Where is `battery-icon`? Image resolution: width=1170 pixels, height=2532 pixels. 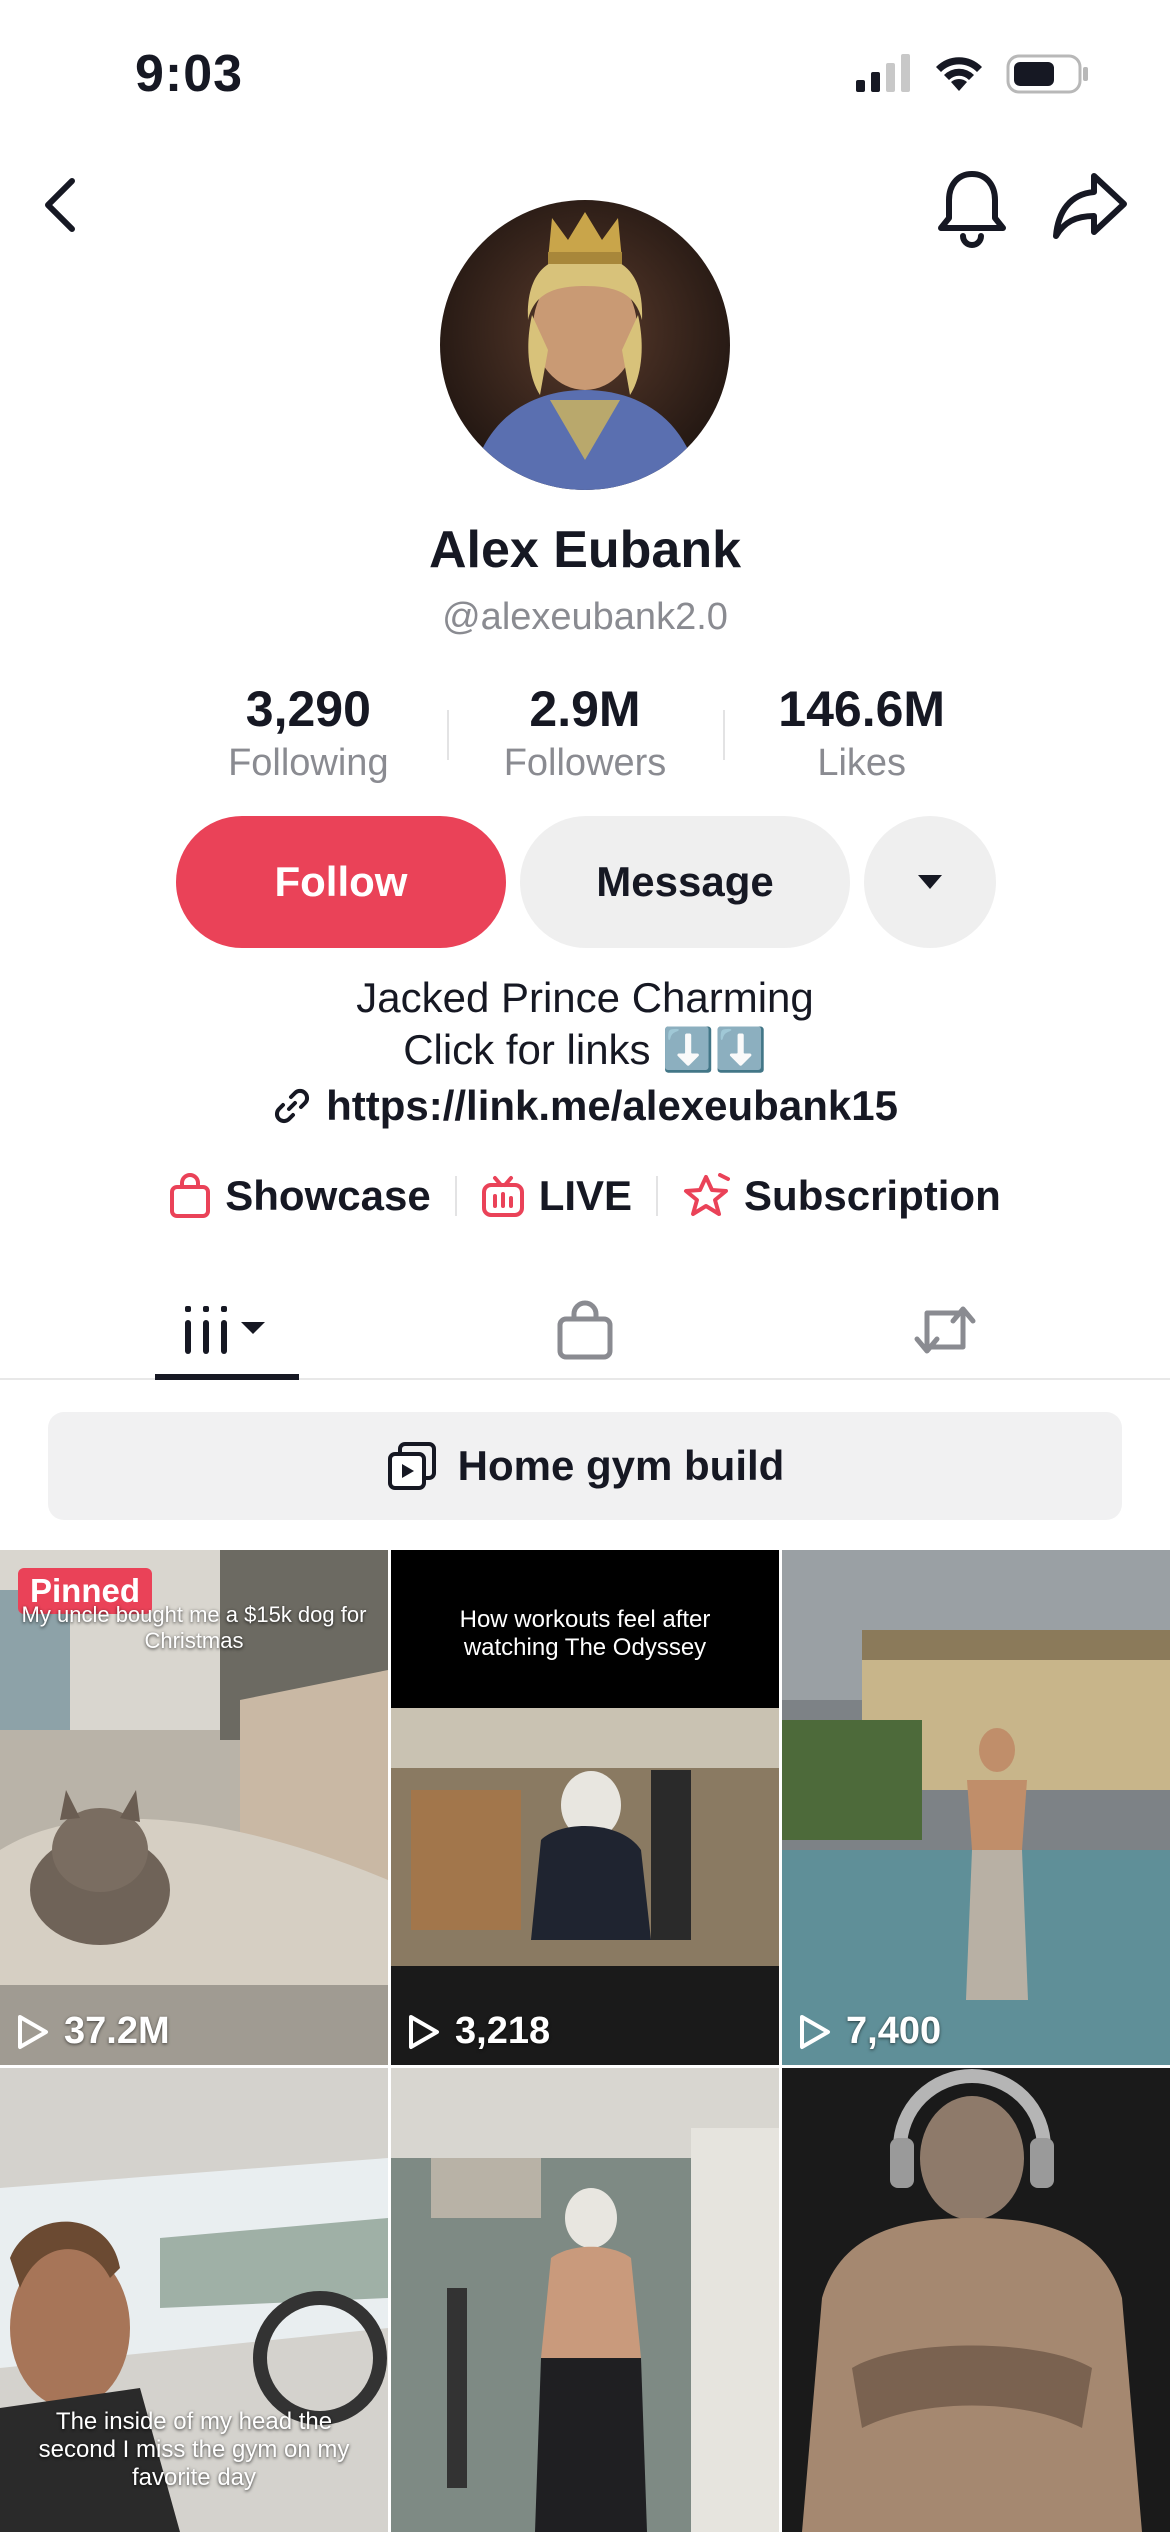
battery-icon is located at coordinates (1047, 74).